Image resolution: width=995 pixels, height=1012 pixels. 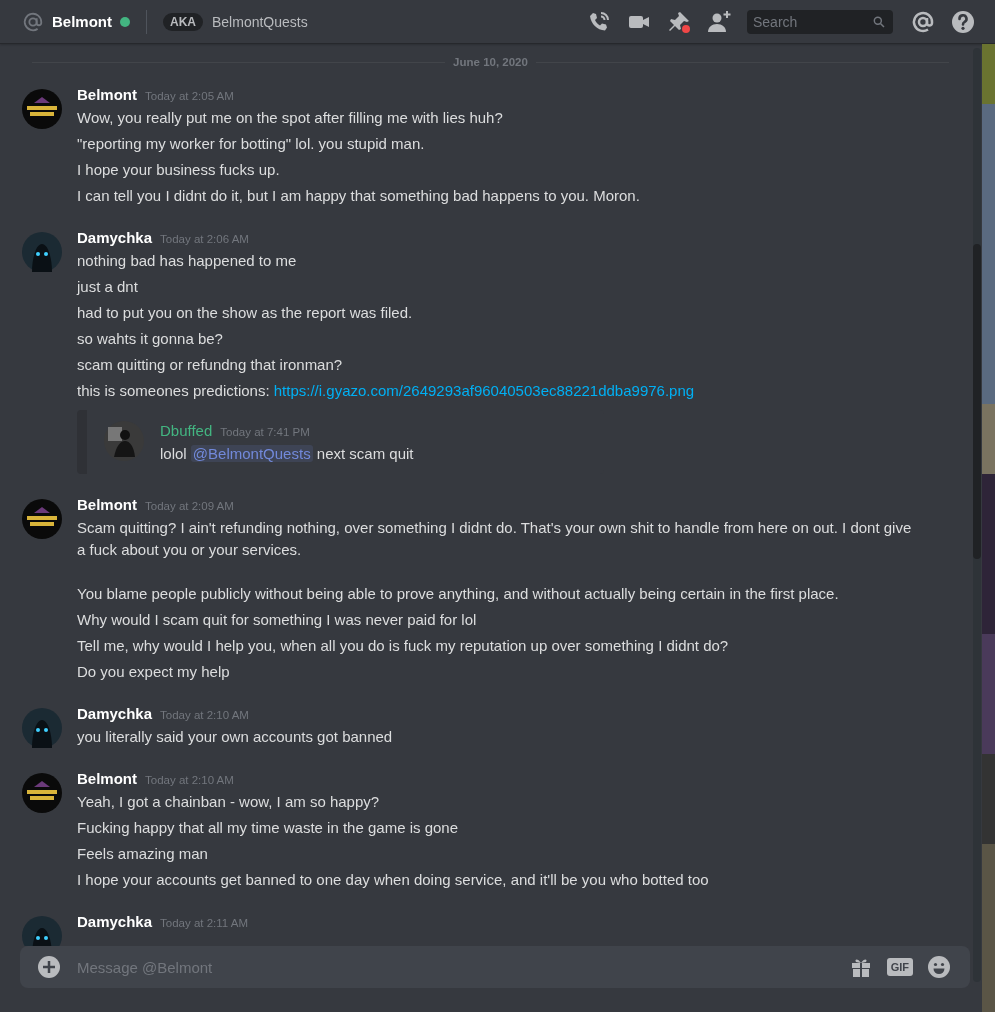 What do you see at coordinates (108, 287) in the screenshot?
I see `message-text: just a dnt` at bounding box center [108, 287].